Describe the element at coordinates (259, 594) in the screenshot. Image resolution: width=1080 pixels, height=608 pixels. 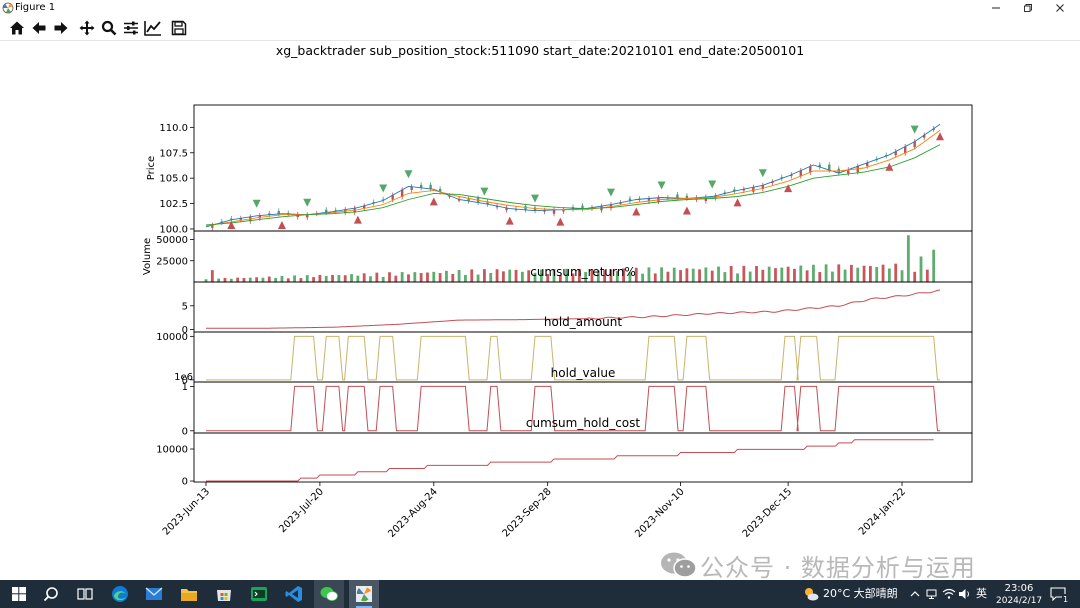
I see `taskbar-terminal-app` at that location.